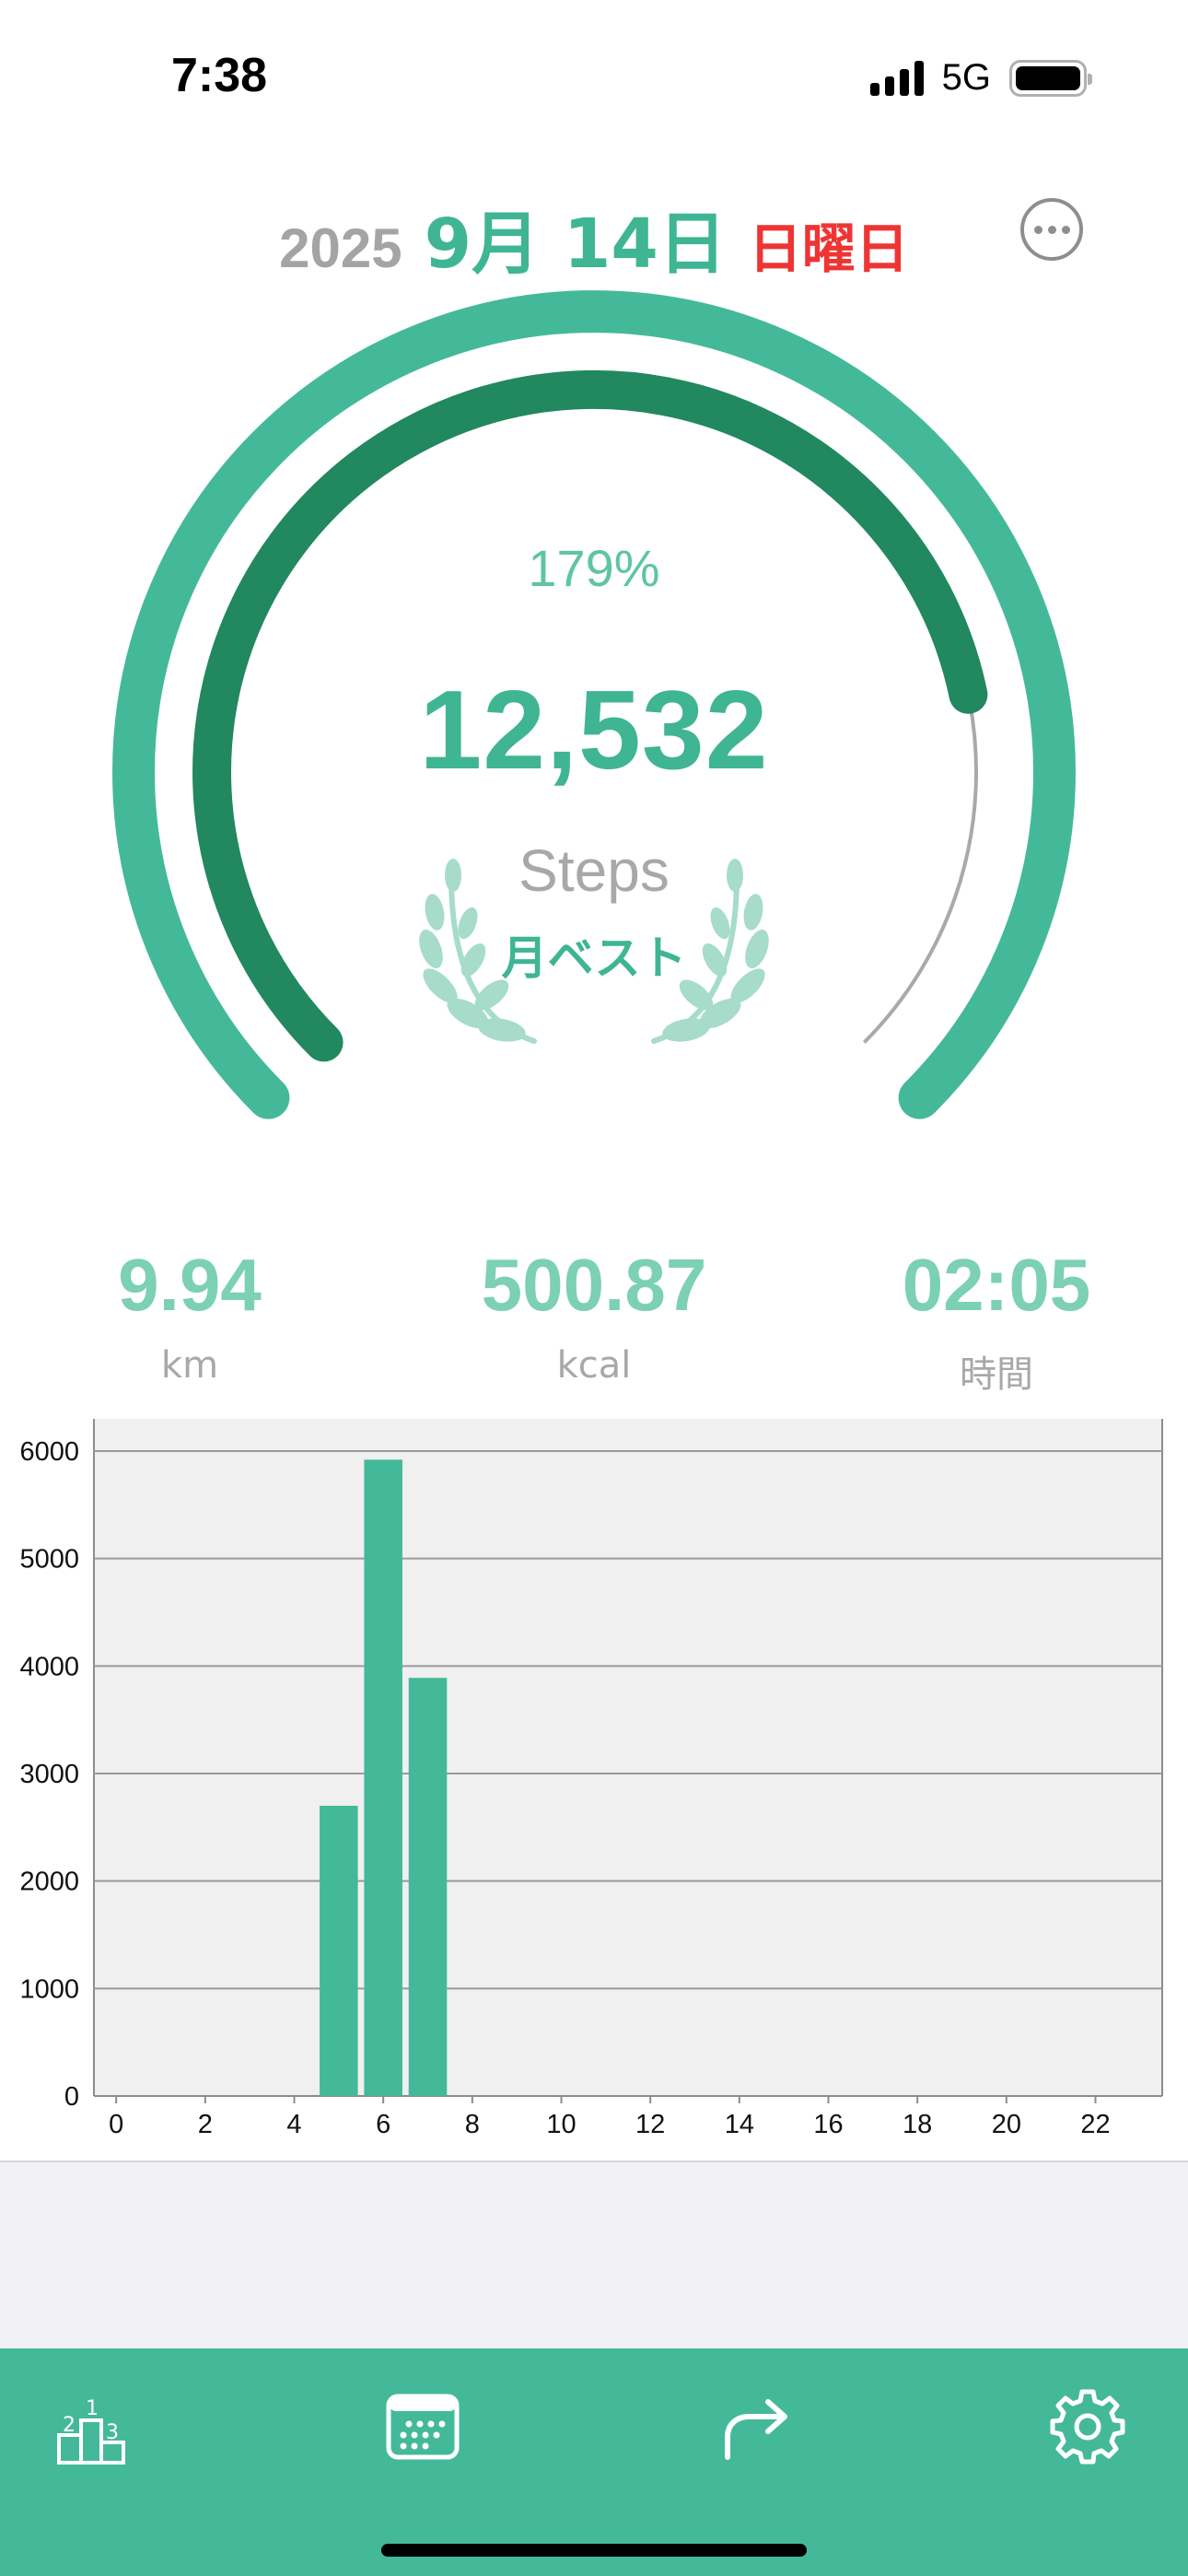  Describe the element at coordinates (91, 2431) in the screenshot. I see `podium-ranking-icon: 1 2 3` at that location.